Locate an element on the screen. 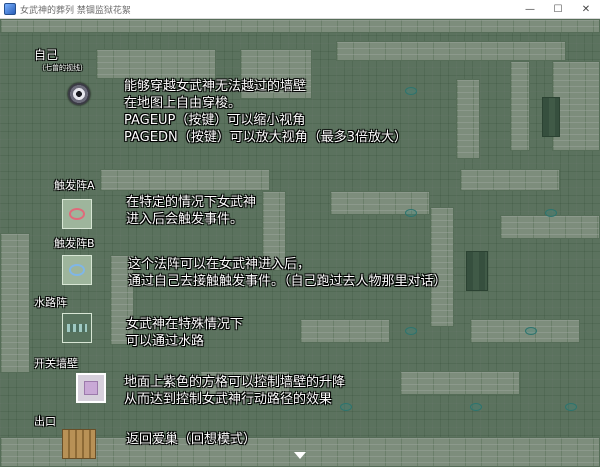 The height and width of the screenshot is (467, 600). self-line-2: 在地图上自由穿梭。 is located at coordinates (183, 103).